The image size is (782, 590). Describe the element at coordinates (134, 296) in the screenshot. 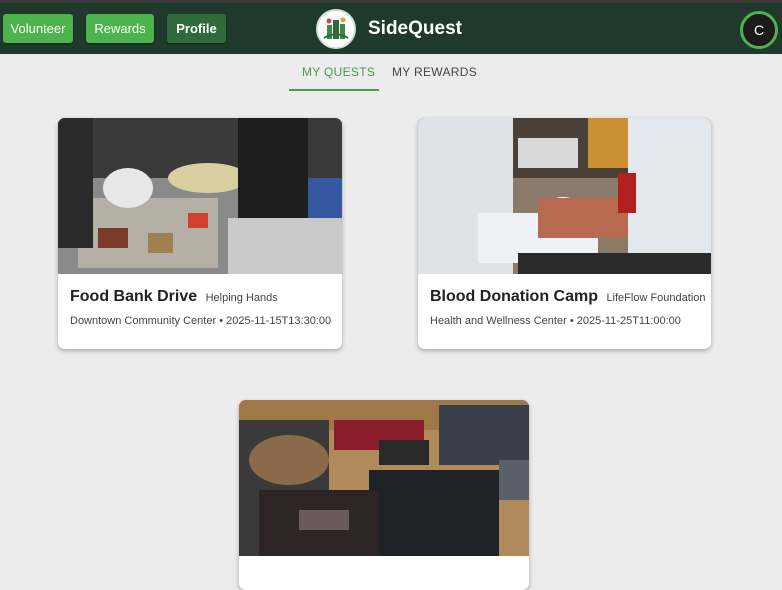

I see `quest-title: Food Bank Drive` at that location.